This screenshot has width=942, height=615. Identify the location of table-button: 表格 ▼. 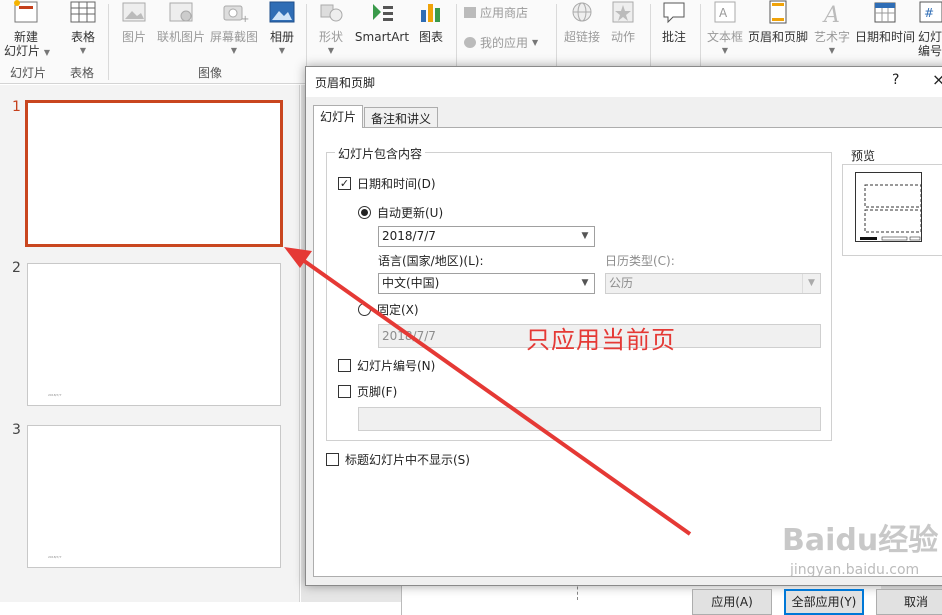
(83, 32).